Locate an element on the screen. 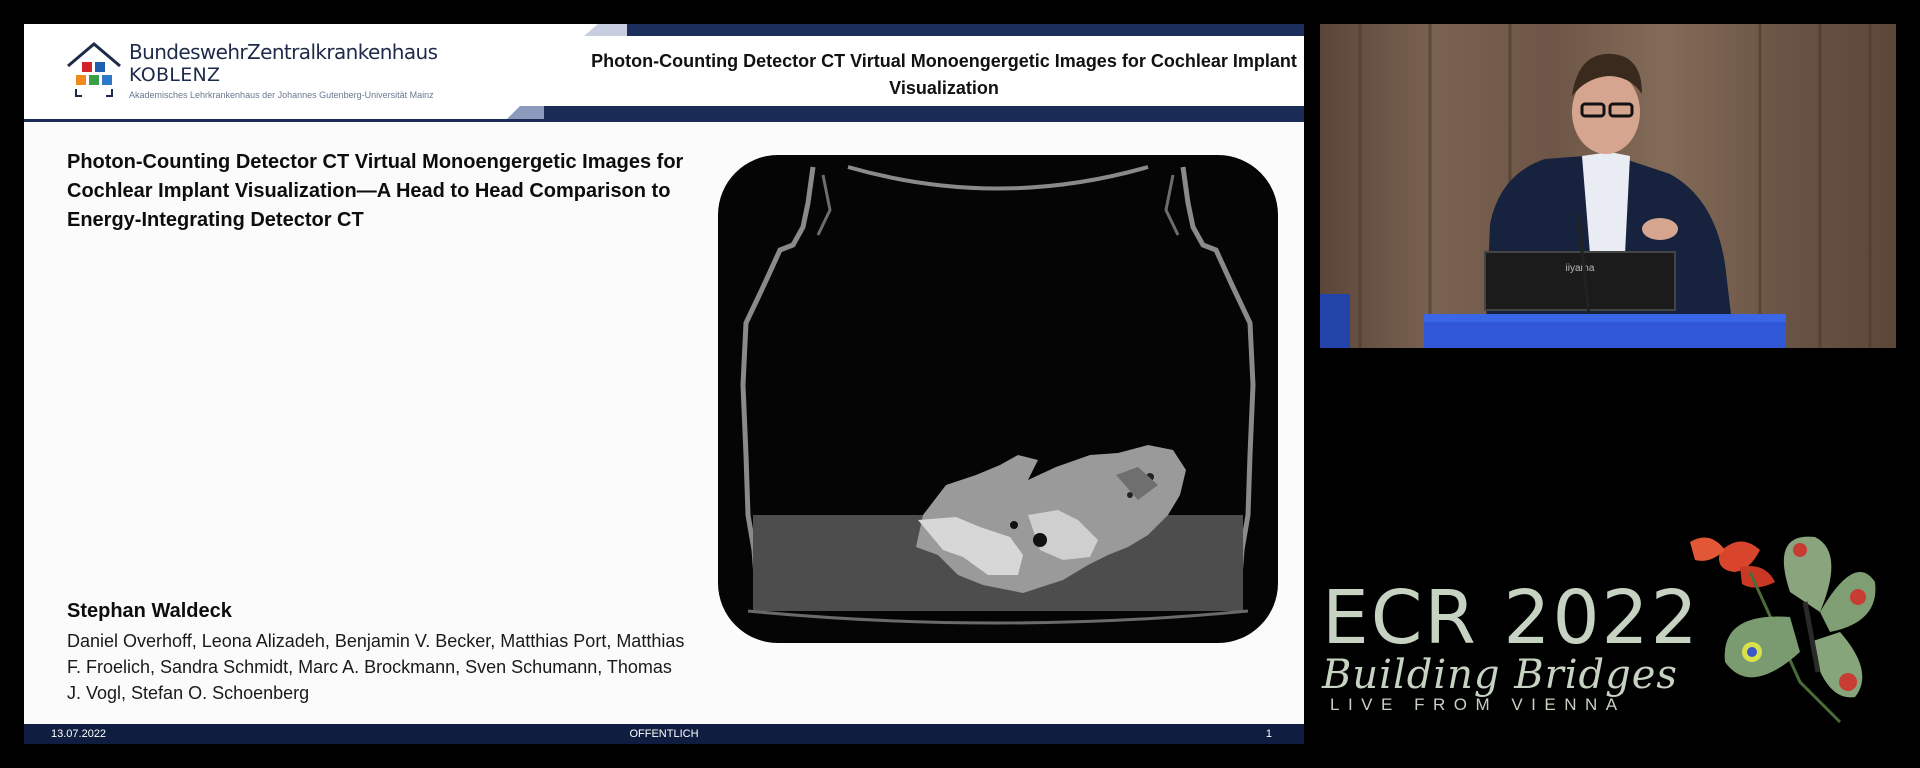 Image resolution: width=1920 pixels, height=768 pixels. ecr-tagline: LIVE FROM VIENNA is located at coordinates (1478, 704).